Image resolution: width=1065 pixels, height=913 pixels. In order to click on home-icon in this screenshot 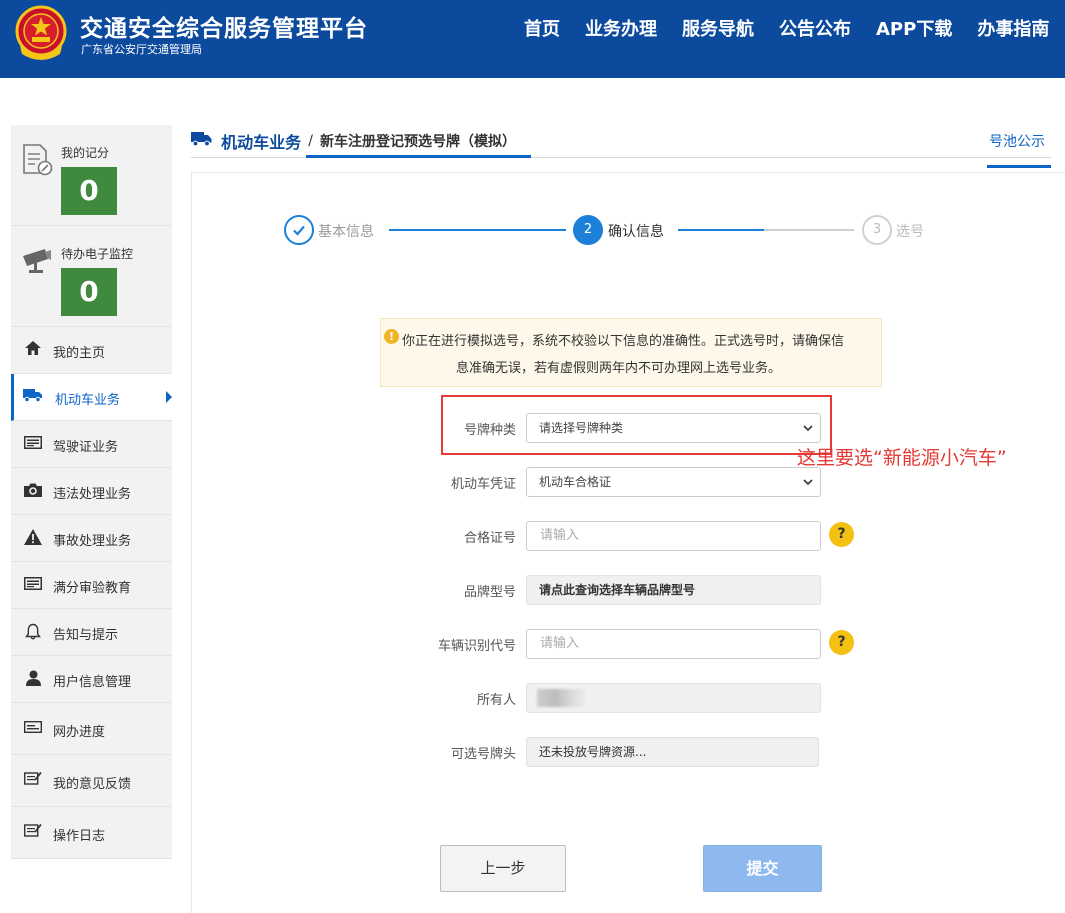, I will do `click(33, 350)`.